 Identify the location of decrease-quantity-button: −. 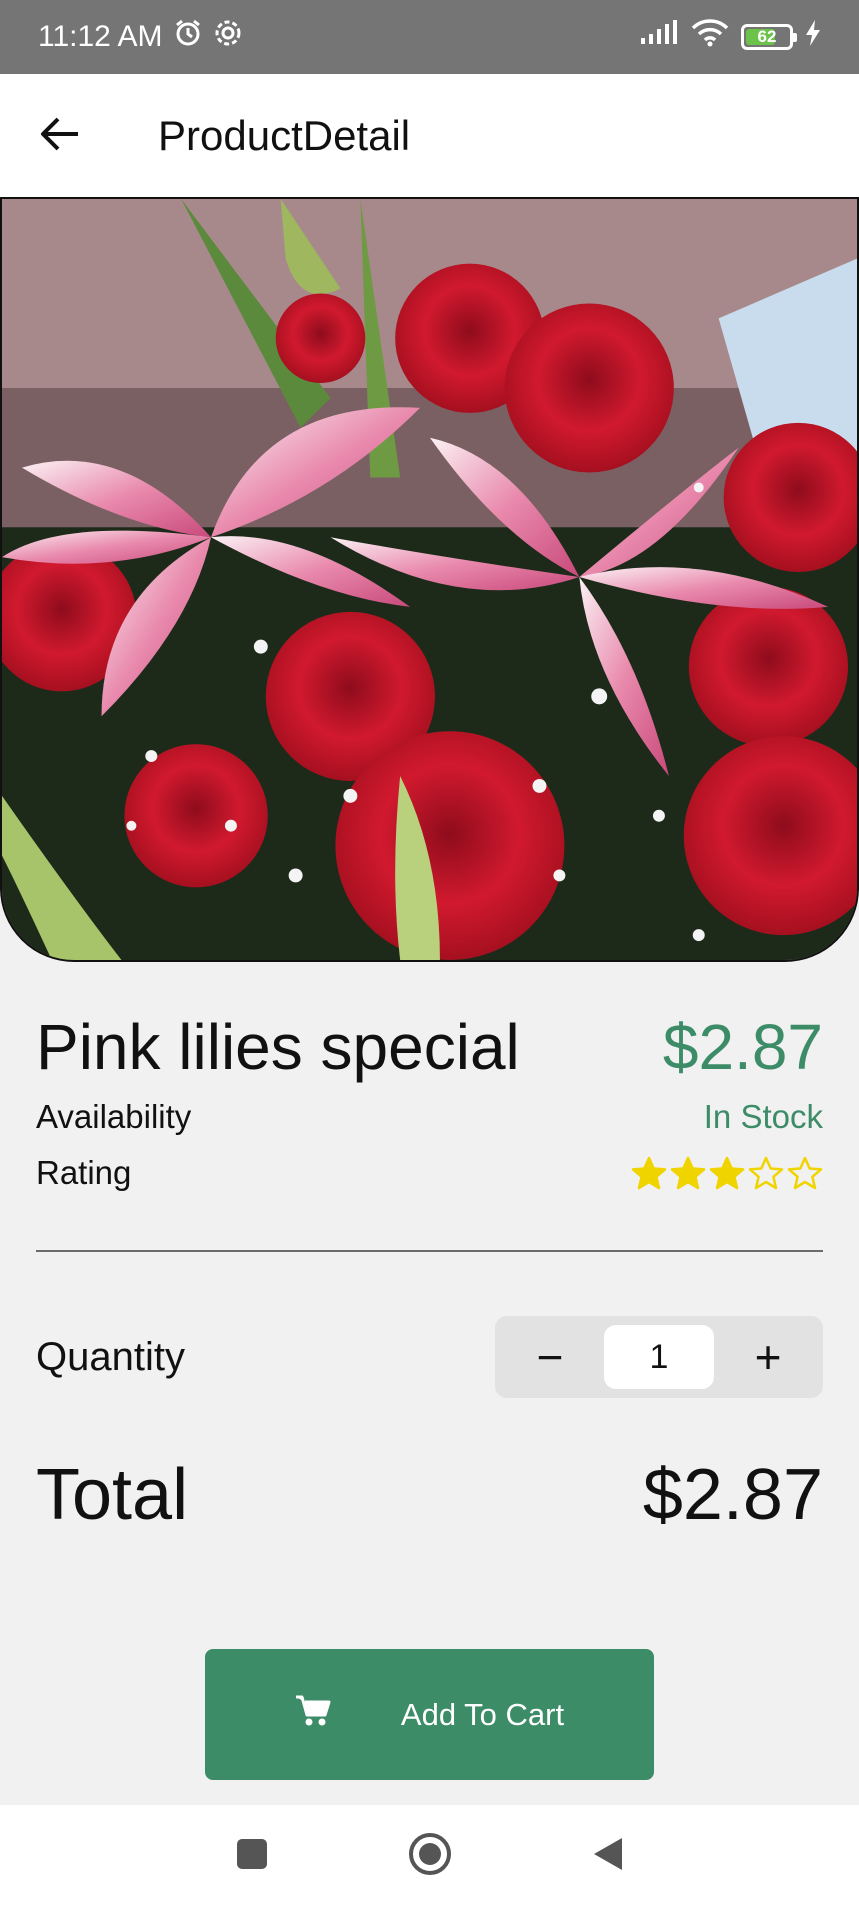
(550, 1357).